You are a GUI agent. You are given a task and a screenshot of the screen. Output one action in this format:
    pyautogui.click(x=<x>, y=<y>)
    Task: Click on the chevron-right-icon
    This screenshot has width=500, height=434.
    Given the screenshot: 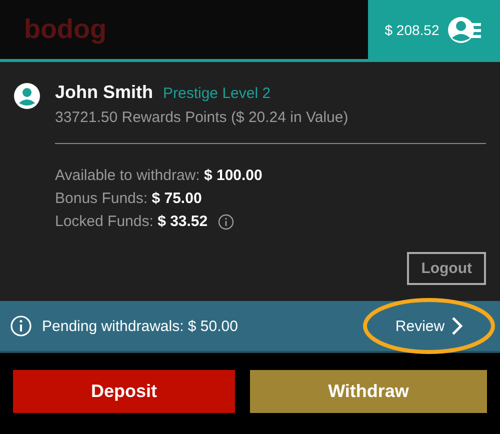 What is the action you would take?
    pyautogui.click(x=456, y=326)
    